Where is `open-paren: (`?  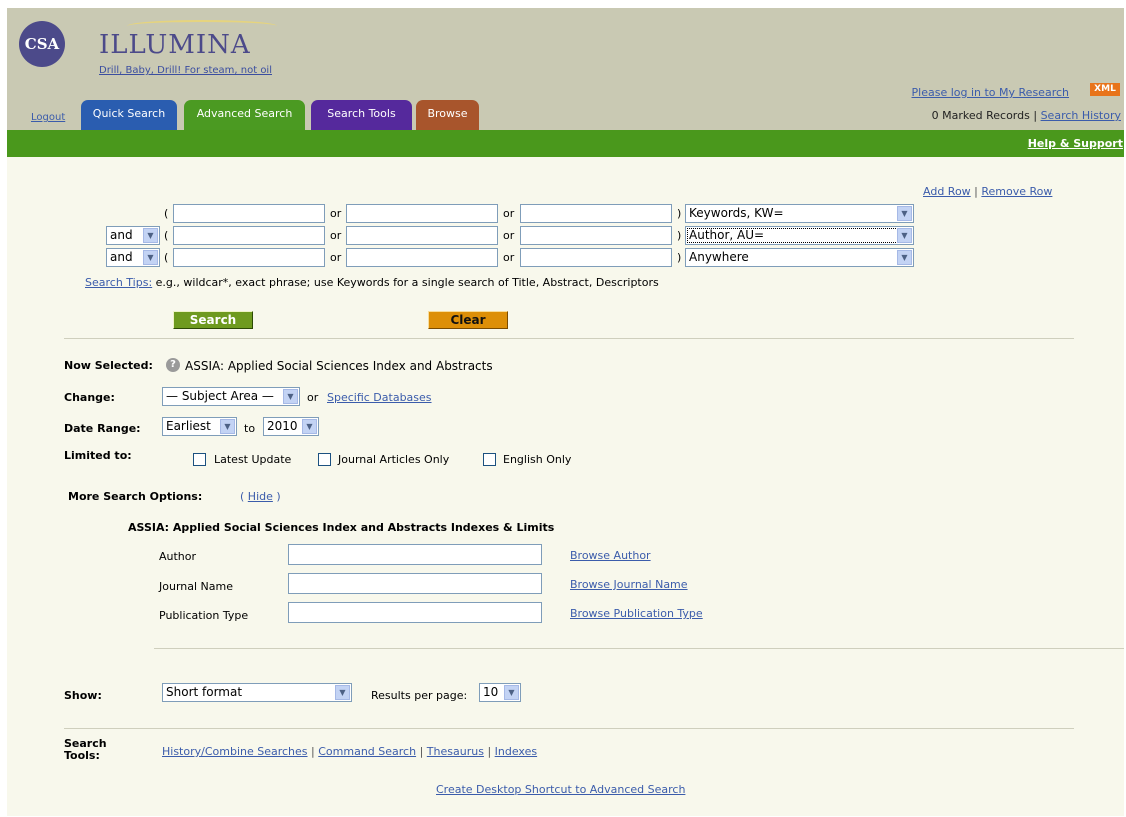
open-paren: ( is located at coordinates (166, 235).